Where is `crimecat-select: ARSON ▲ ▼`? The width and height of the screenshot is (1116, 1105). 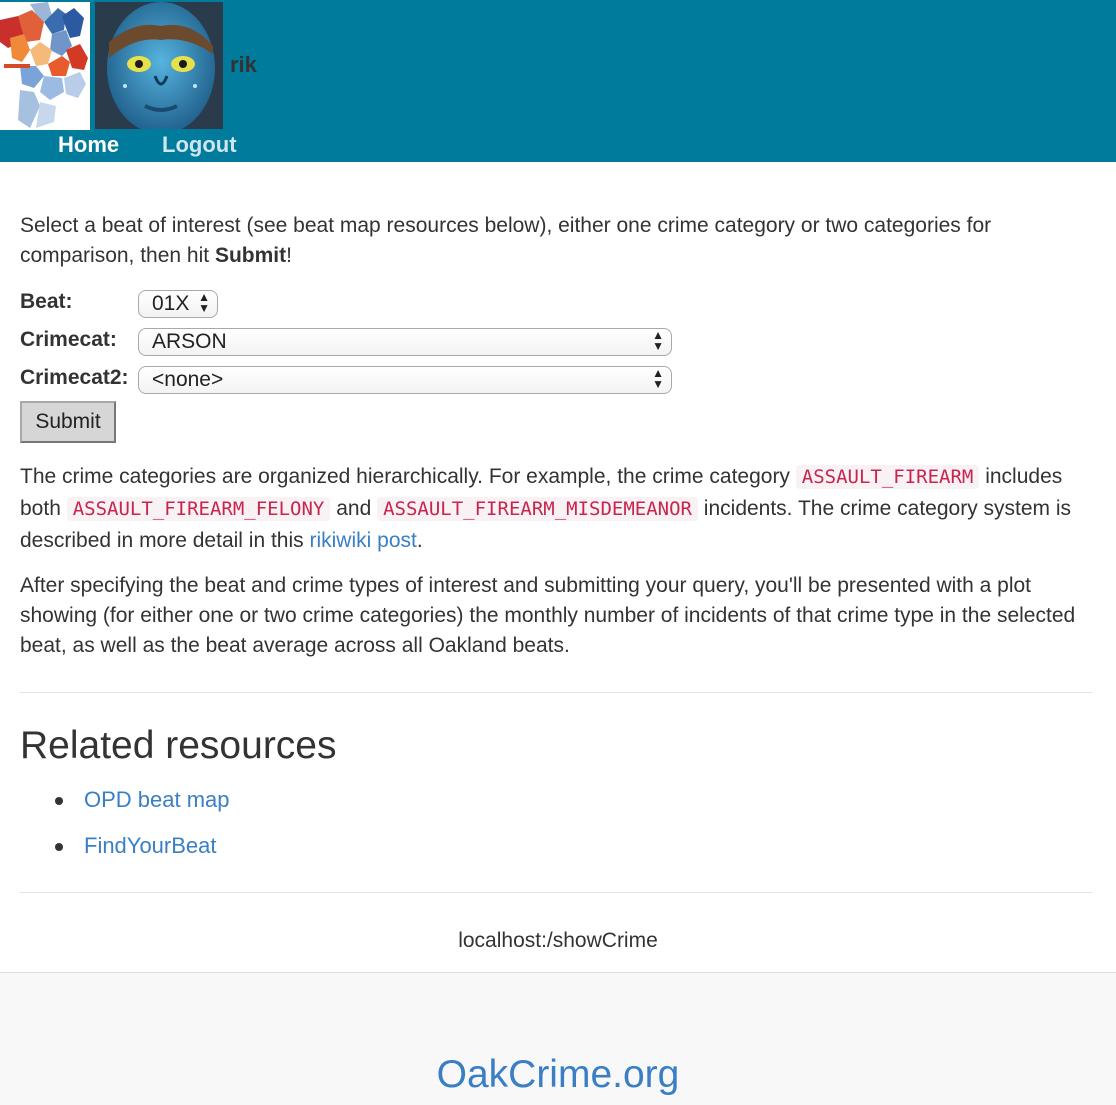 crimecat-select: ARSON ▲ ▼ is located at coordinates (405, 342).